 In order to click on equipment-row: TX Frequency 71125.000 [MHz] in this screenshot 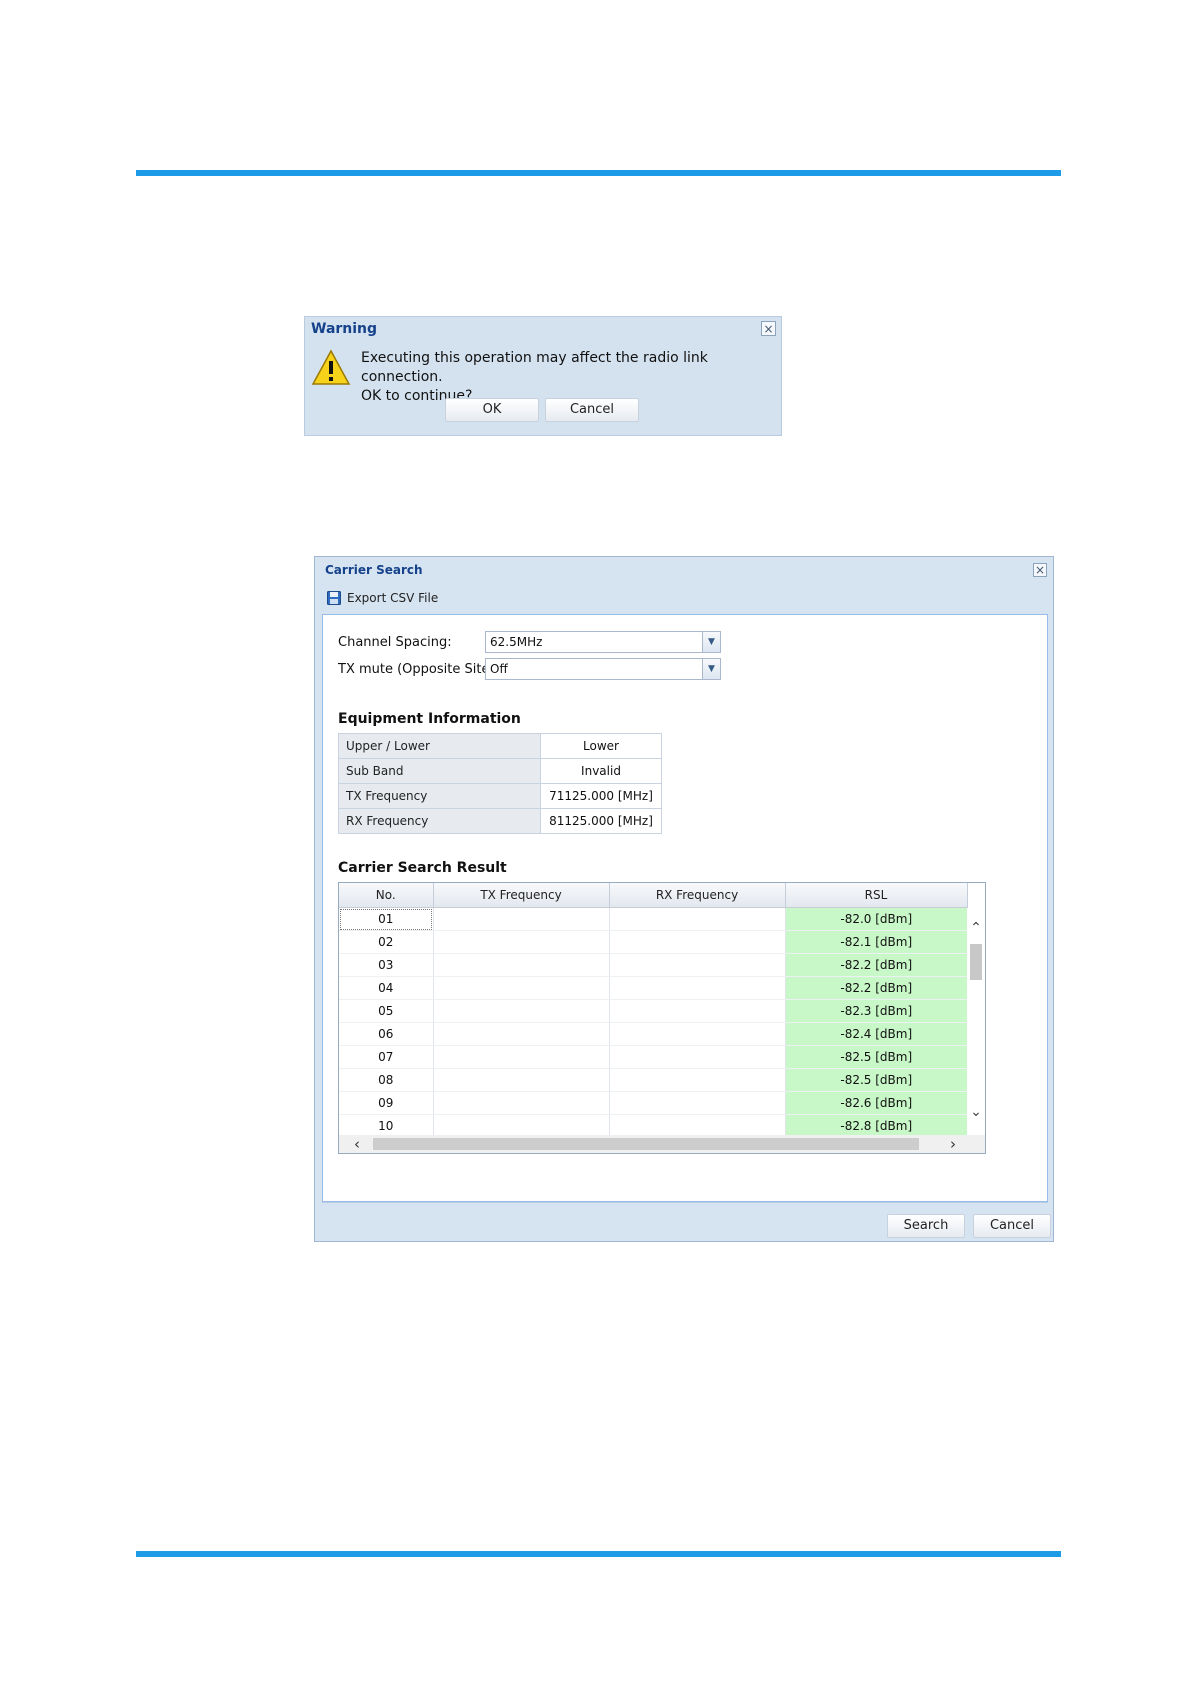, I will do `click(500, 796)`.